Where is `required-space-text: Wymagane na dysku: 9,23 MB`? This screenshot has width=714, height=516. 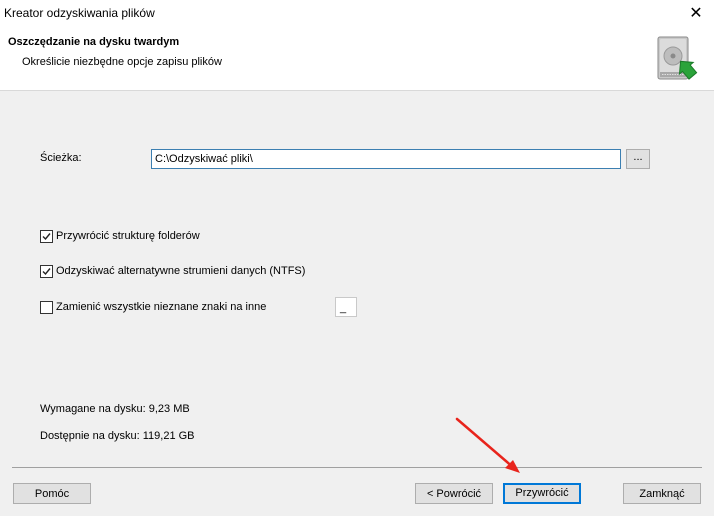 required-space-text: Wymagane na dysku: 9,23 MB is located at coordinates (115, 409).